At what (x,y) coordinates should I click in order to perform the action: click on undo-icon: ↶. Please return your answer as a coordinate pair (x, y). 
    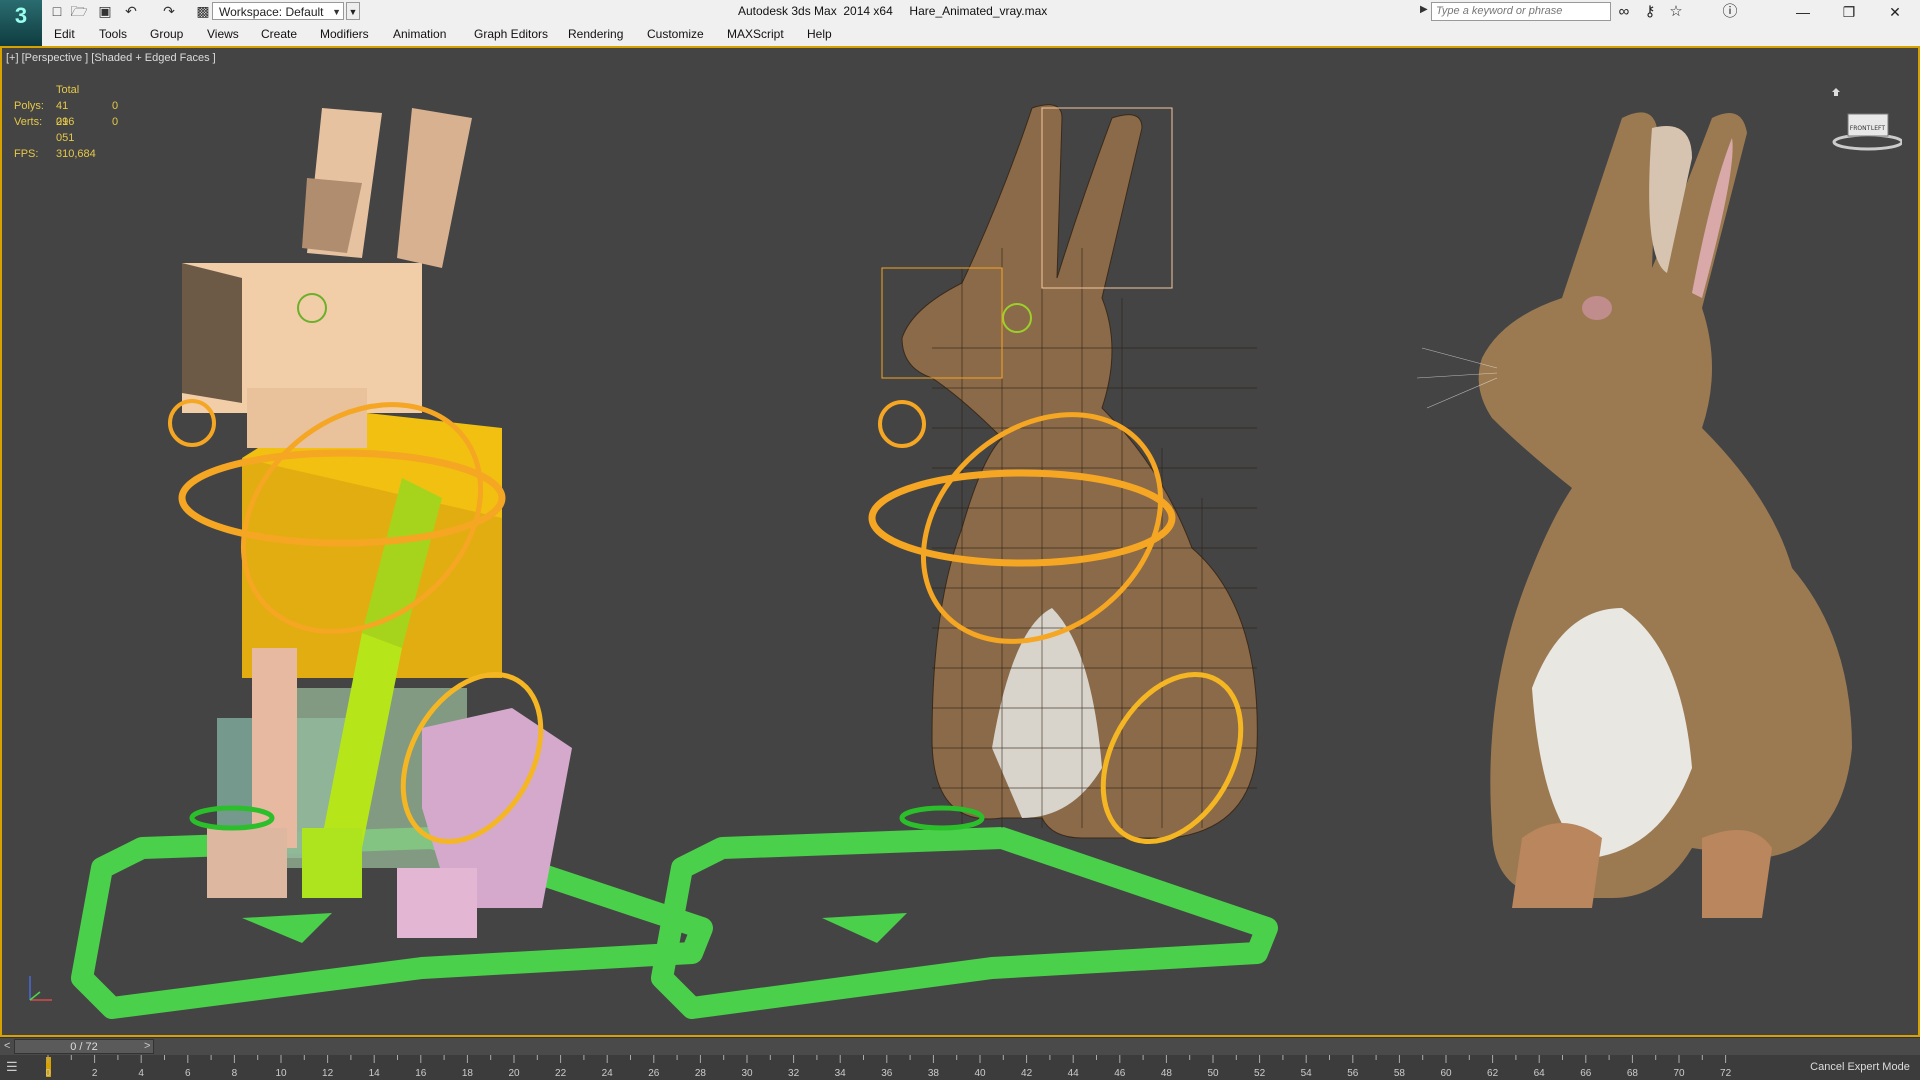
    Looking at the image, I should click on (131, 11).